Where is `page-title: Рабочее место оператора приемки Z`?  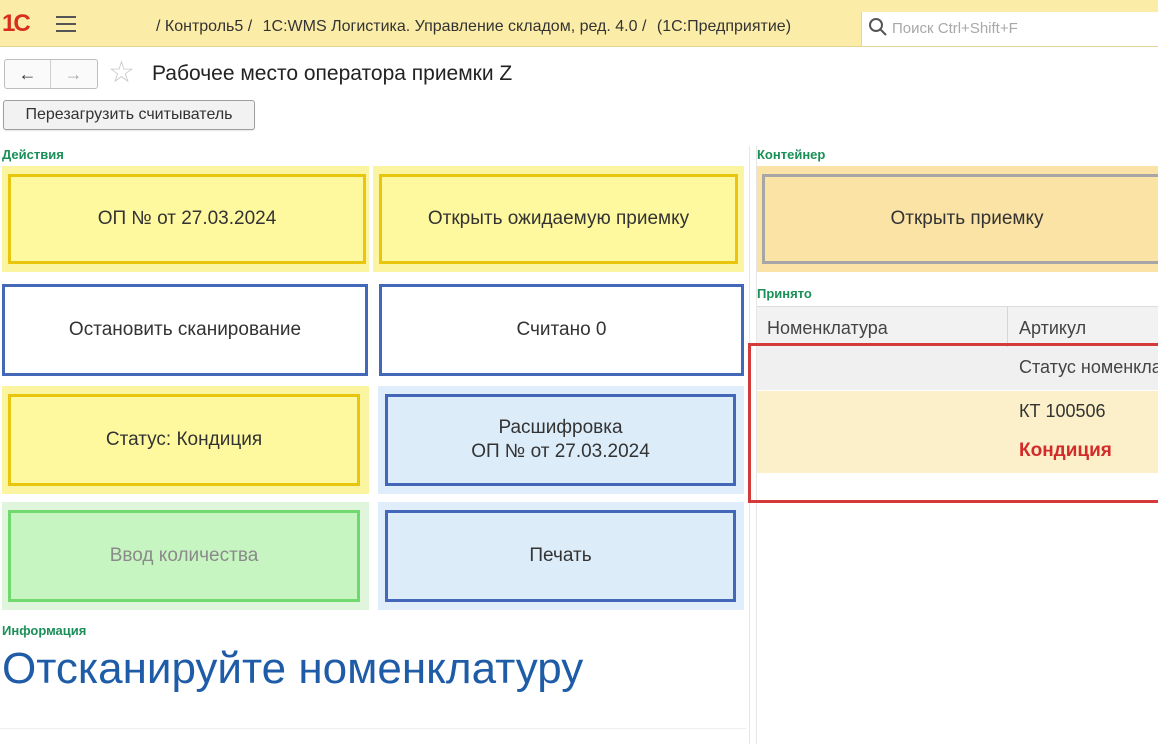
page-title: Рабочее место оператора приемки Z is located at coordinates (332, 73).